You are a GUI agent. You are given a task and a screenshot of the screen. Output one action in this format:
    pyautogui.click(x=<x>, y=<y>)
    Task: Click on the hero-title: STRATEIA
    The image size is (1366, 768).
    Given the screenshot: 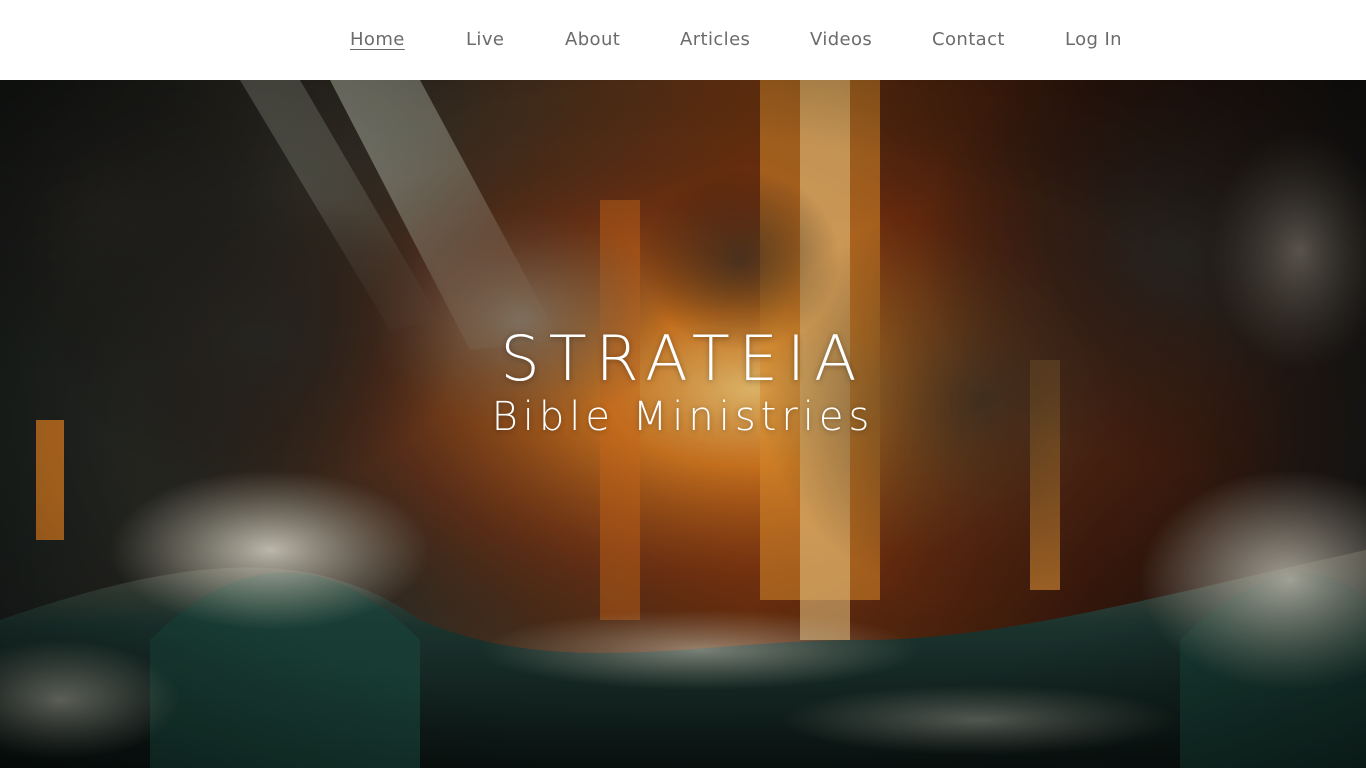 What is the action you would take?
    pyautogui.click(x=683, y=358)
    